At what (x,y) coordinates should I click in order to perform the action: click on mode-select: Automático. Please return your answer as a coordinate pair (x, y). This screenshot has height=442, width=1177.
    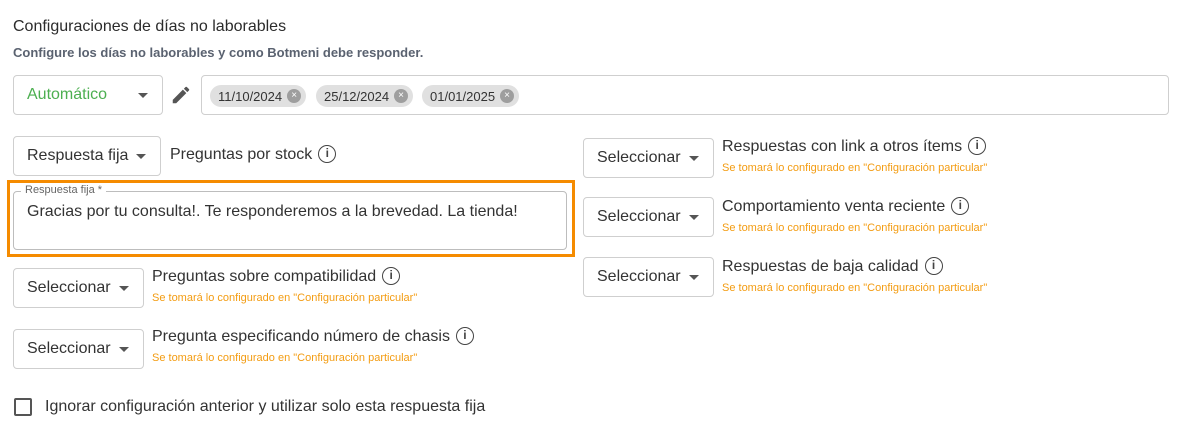
    Looking at the image, I should click on (88, 95).